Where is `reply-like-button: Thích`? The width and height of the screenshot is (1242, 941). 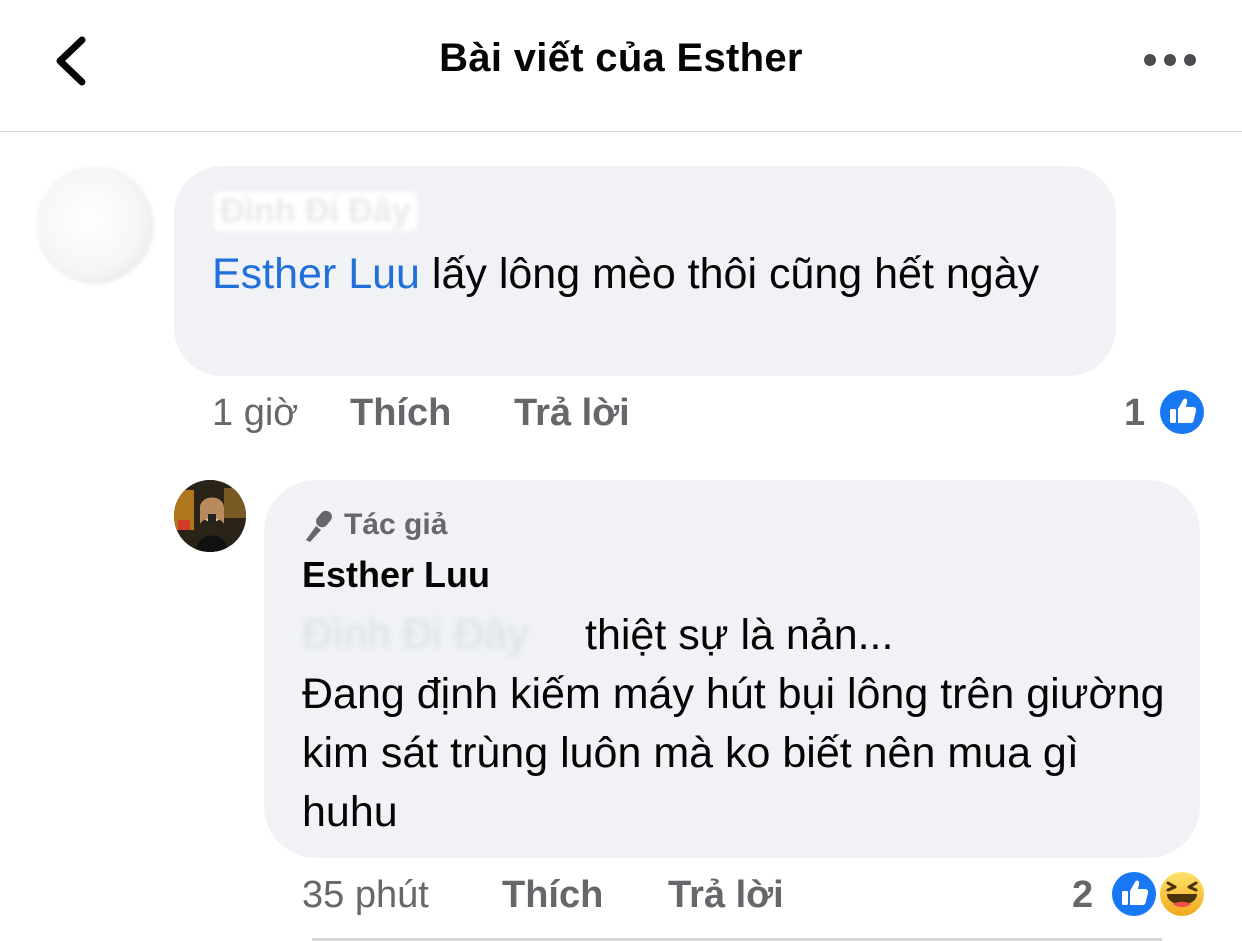 reply-like-button: Thích is located at coordinates (552, 895).